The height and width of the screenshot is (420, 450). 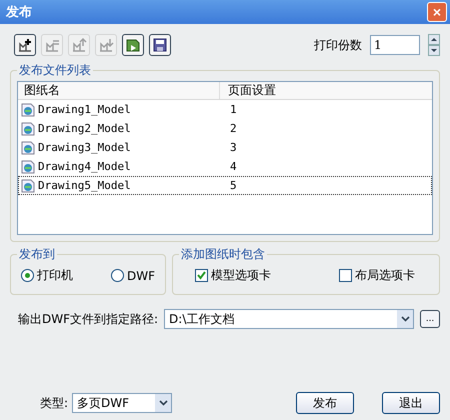 What do you see at coordinates (411, 403) in the screenshot?
I see `exit-button: 退出` at bounding box center [411, 403].